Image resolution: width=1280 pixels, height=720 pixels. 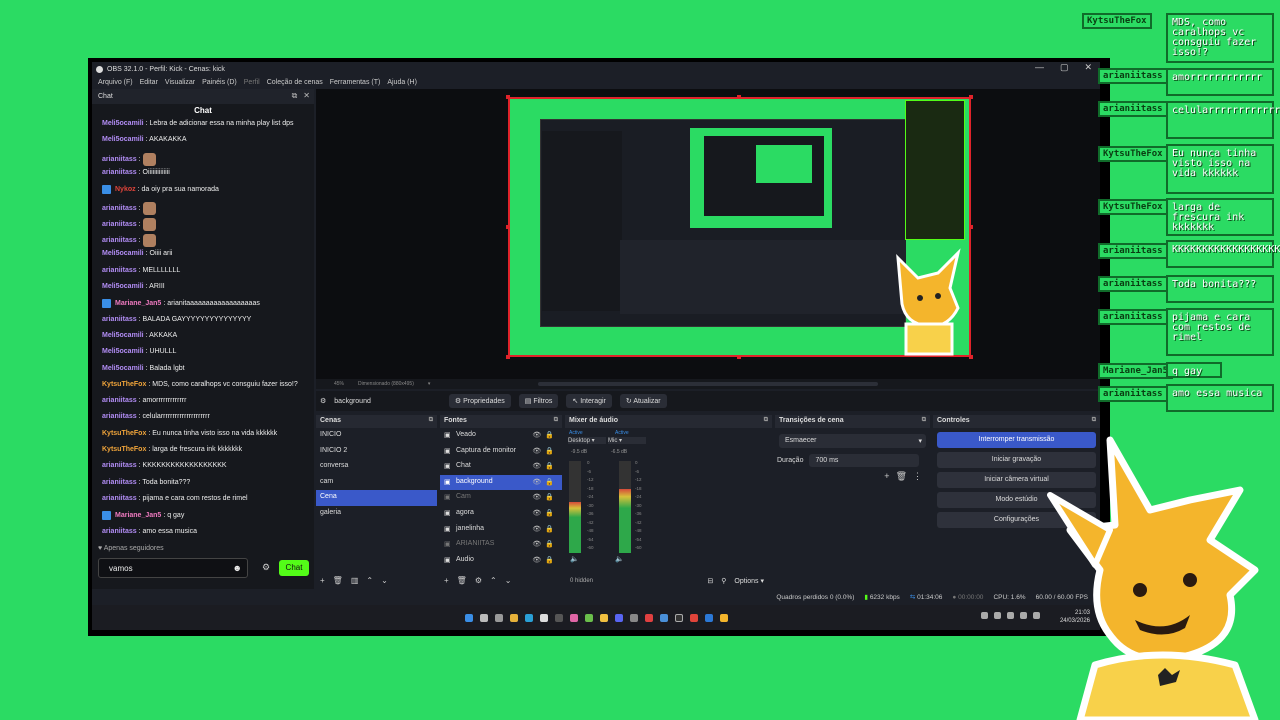 I want to click on chrome-icon, so click(x=723, y=617).